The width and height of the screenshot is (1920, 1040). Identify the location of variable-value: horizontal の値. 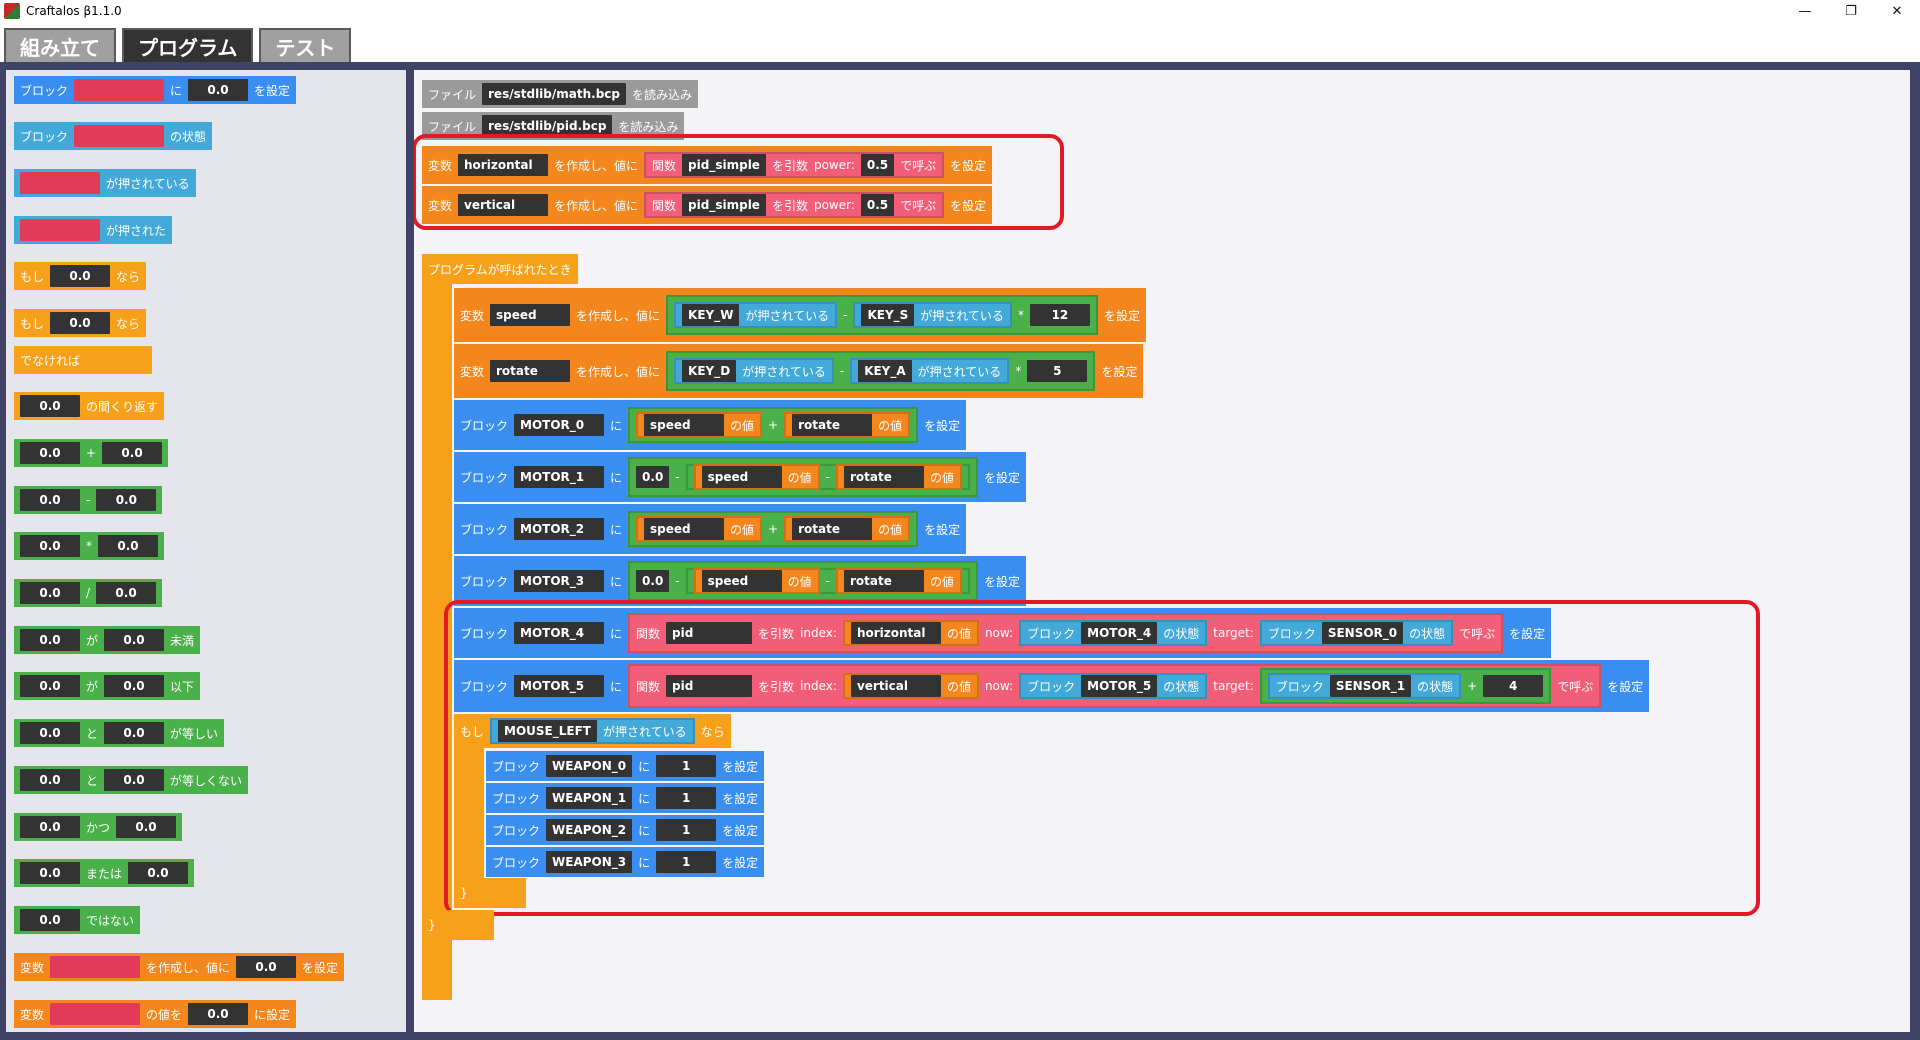
(910, 633).